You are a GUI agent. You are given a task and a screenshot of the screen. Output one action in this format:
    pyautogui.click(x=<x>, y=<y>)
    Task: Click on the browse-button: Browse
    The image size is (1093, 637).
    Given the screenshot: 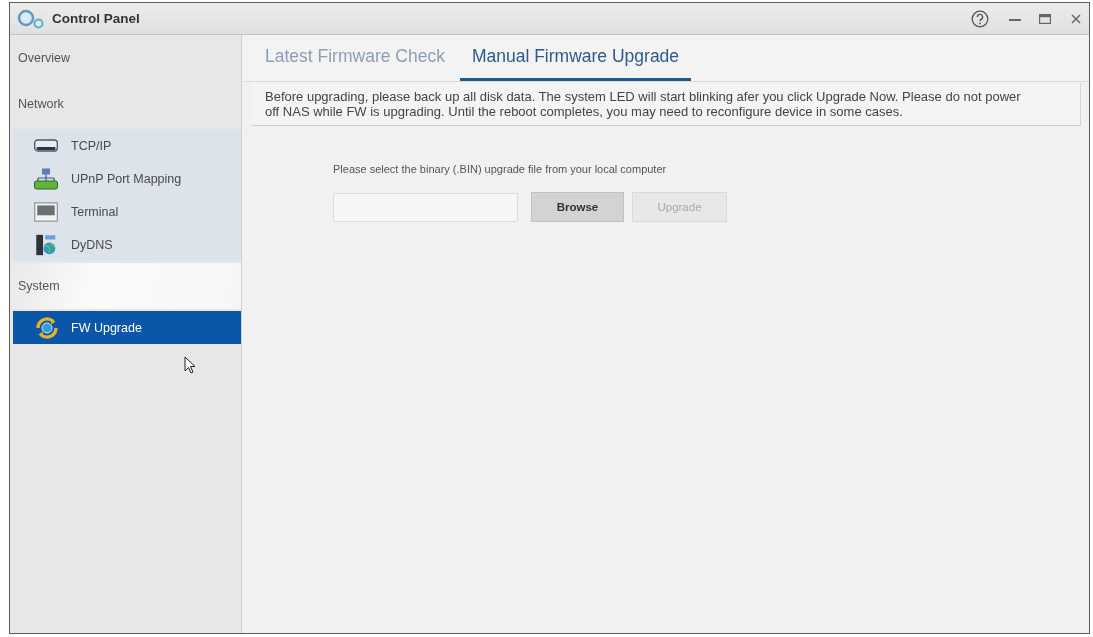 What is the action you would take?
    pyautogui.click(x=577, y=207)
    